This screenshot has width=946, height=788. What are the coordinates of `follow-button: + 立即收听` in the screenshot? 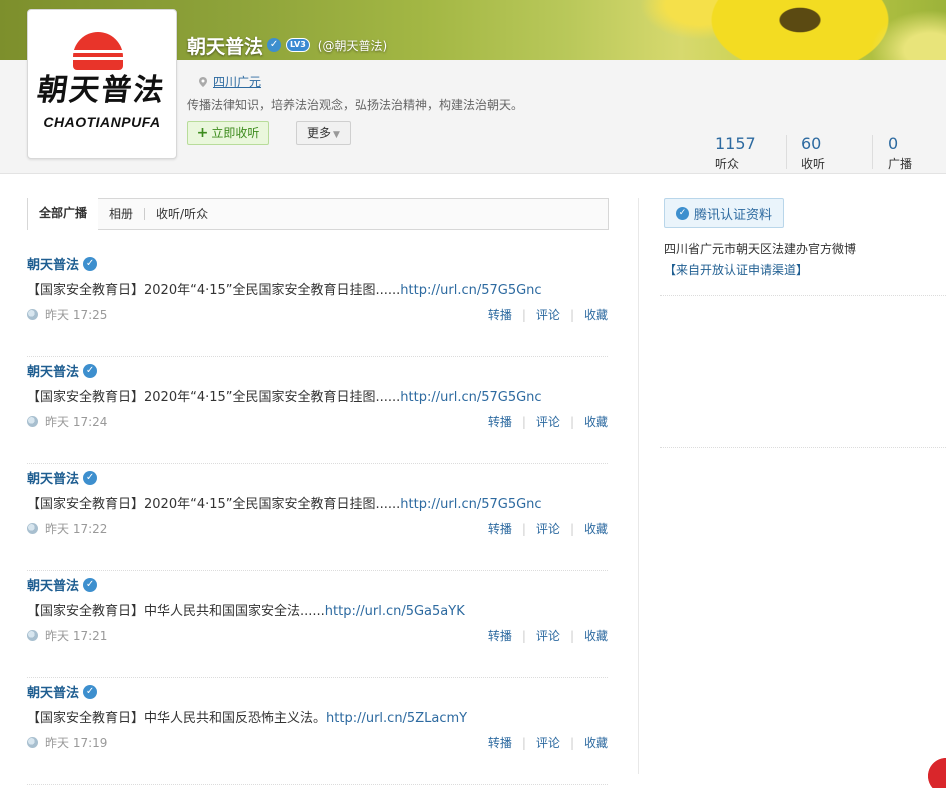 It's located at (228, 133).